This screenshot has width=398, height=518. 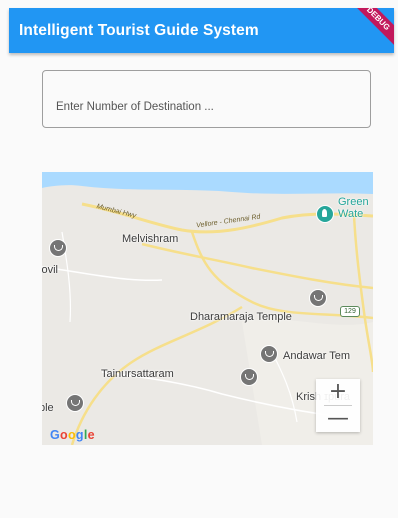 I want to click on highway-shield: 129, so click(x=350, y=311).